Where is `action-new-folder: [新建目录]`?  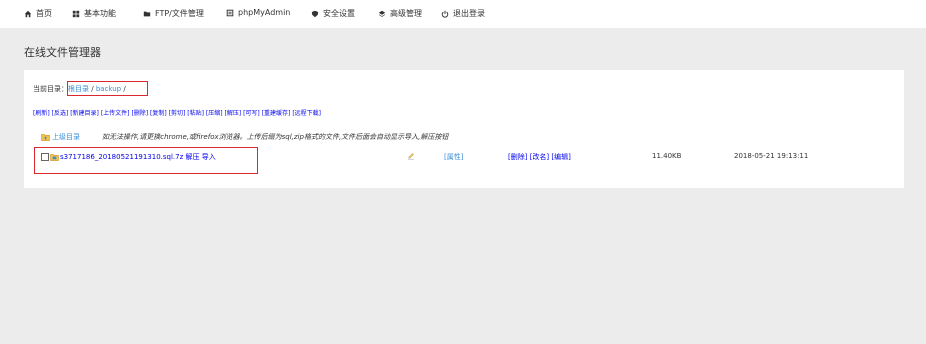
action-new-folder: [新建目录] is located at coordinates (84, 113).